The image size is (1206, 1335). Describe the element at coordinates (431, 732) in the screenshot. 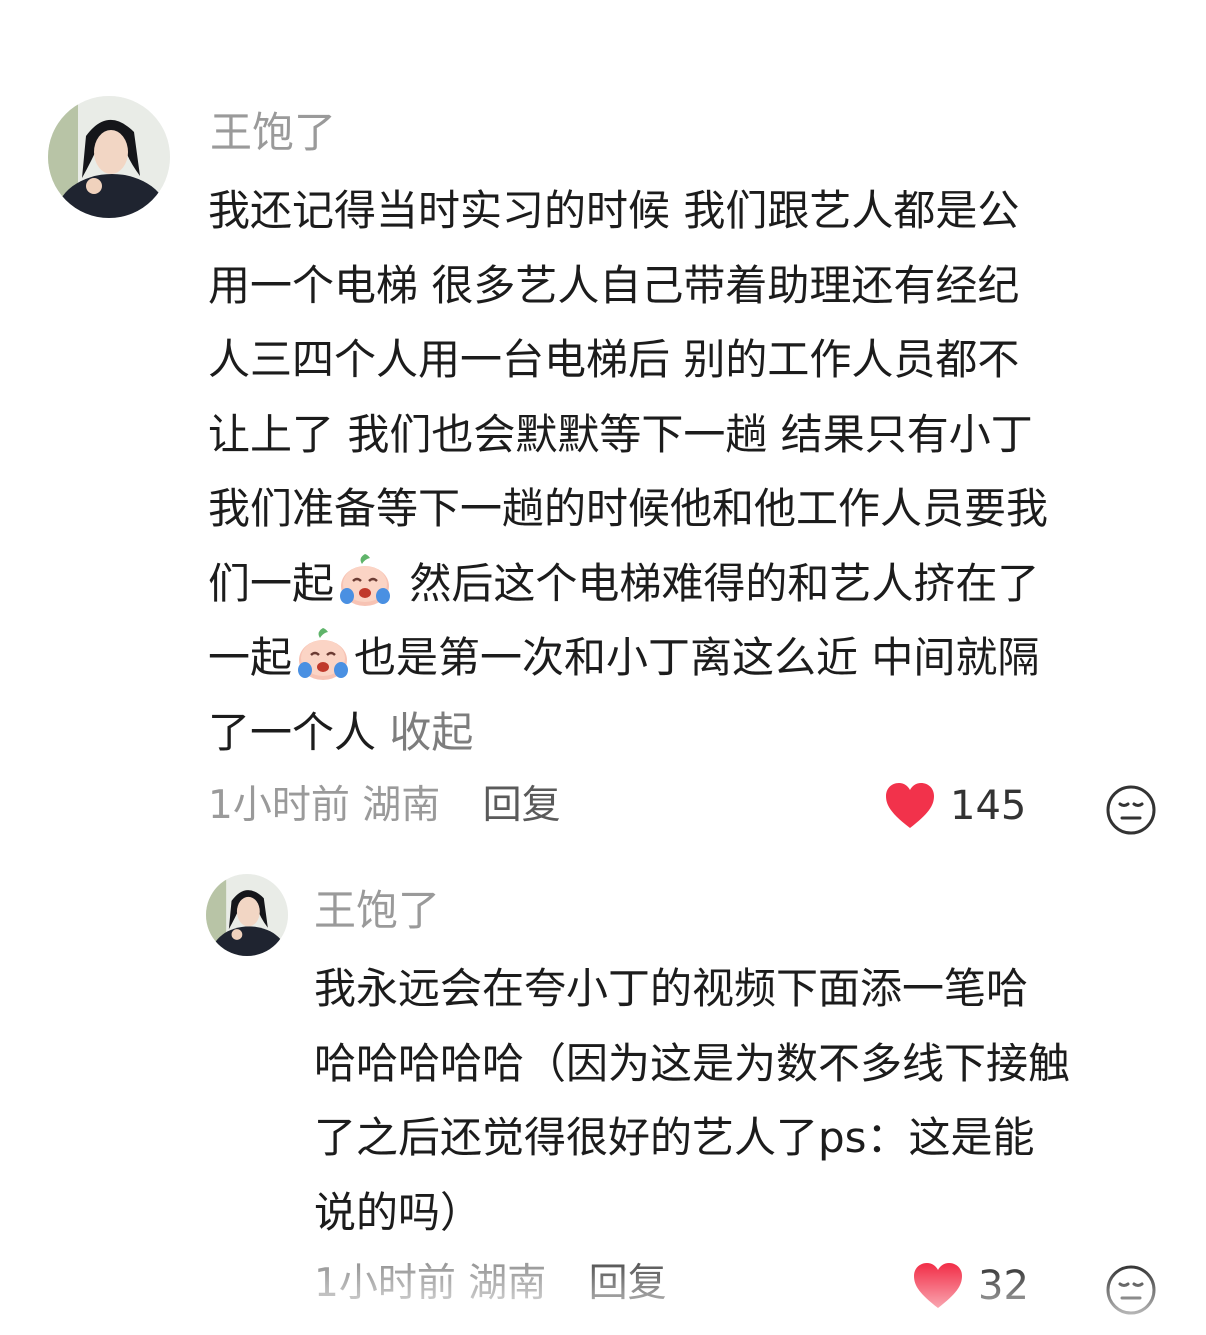

I see `collapse-link: 收起` at that location.